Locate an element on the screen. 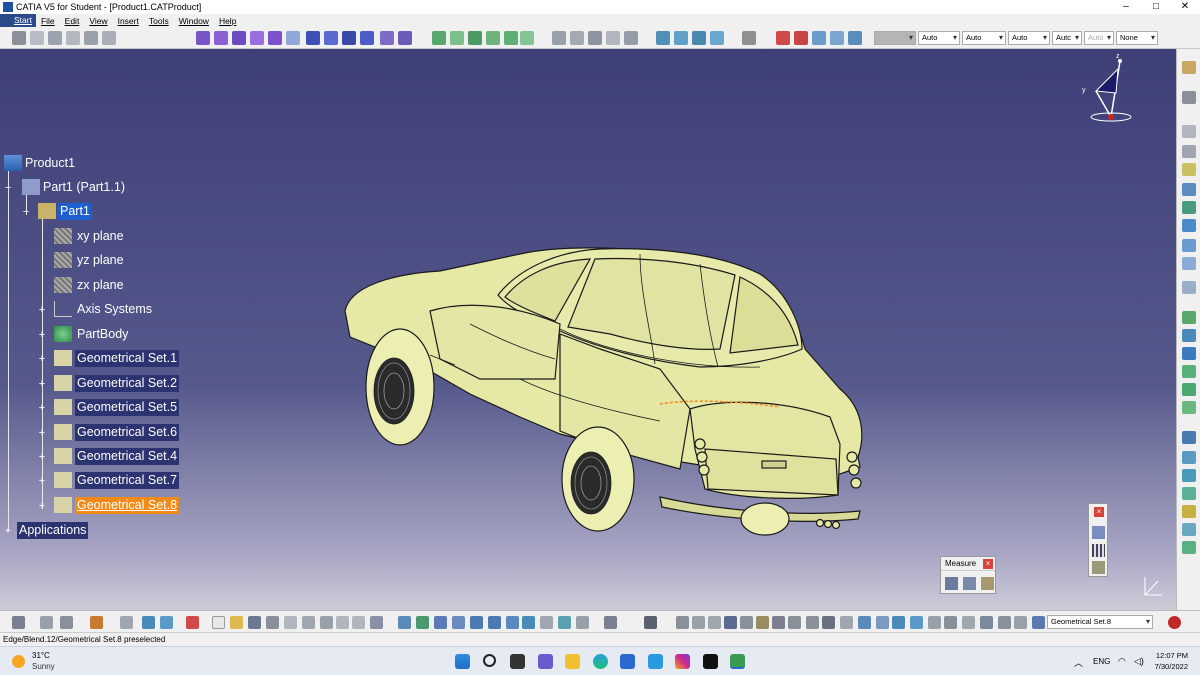 The image size is (1200, 675). scaling-icon is located at coordinates (717, 38).